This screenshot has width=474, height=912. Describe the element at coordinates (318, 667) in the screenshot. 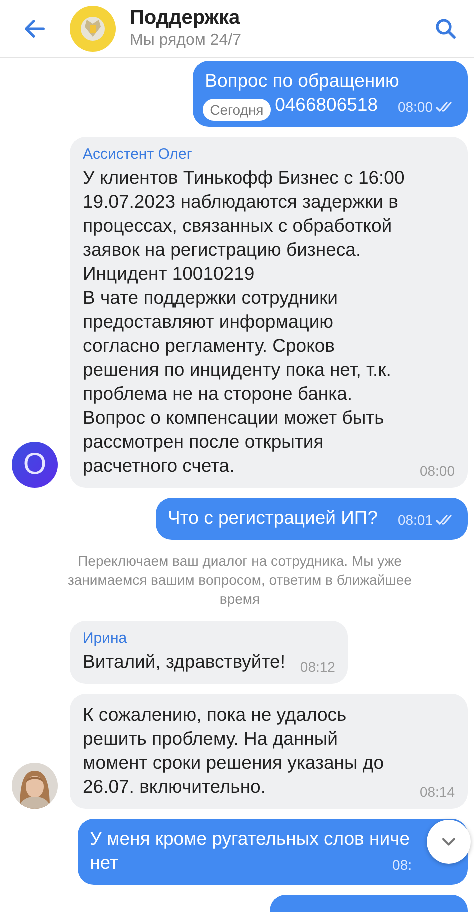

I see `message-time: 08:12` at that location.